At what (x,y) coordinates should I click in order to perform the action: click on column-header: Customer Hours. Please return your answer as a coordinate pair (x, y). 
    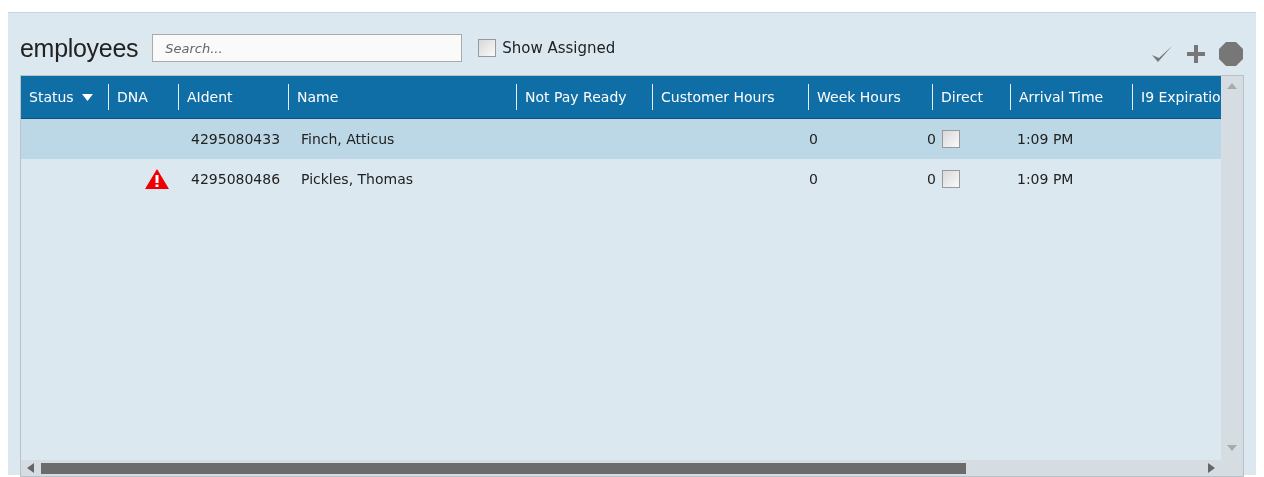
    Looking at the image, I should click on (731, 97).